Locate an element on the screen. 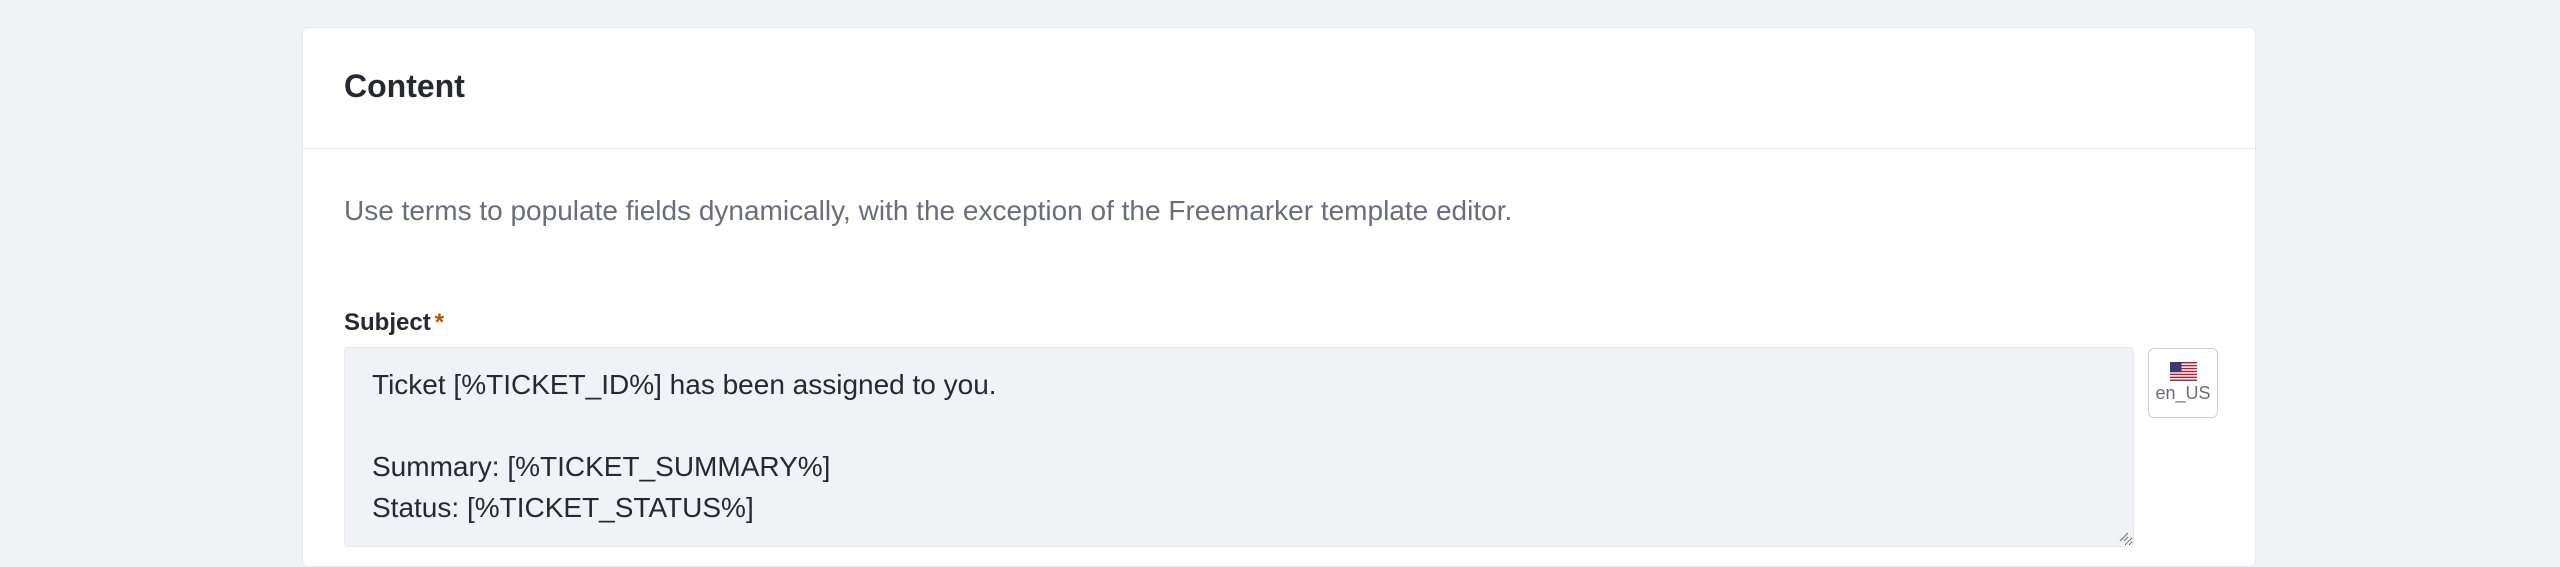  locale-selector-button: en_US is located at coordinates (2183, 383).